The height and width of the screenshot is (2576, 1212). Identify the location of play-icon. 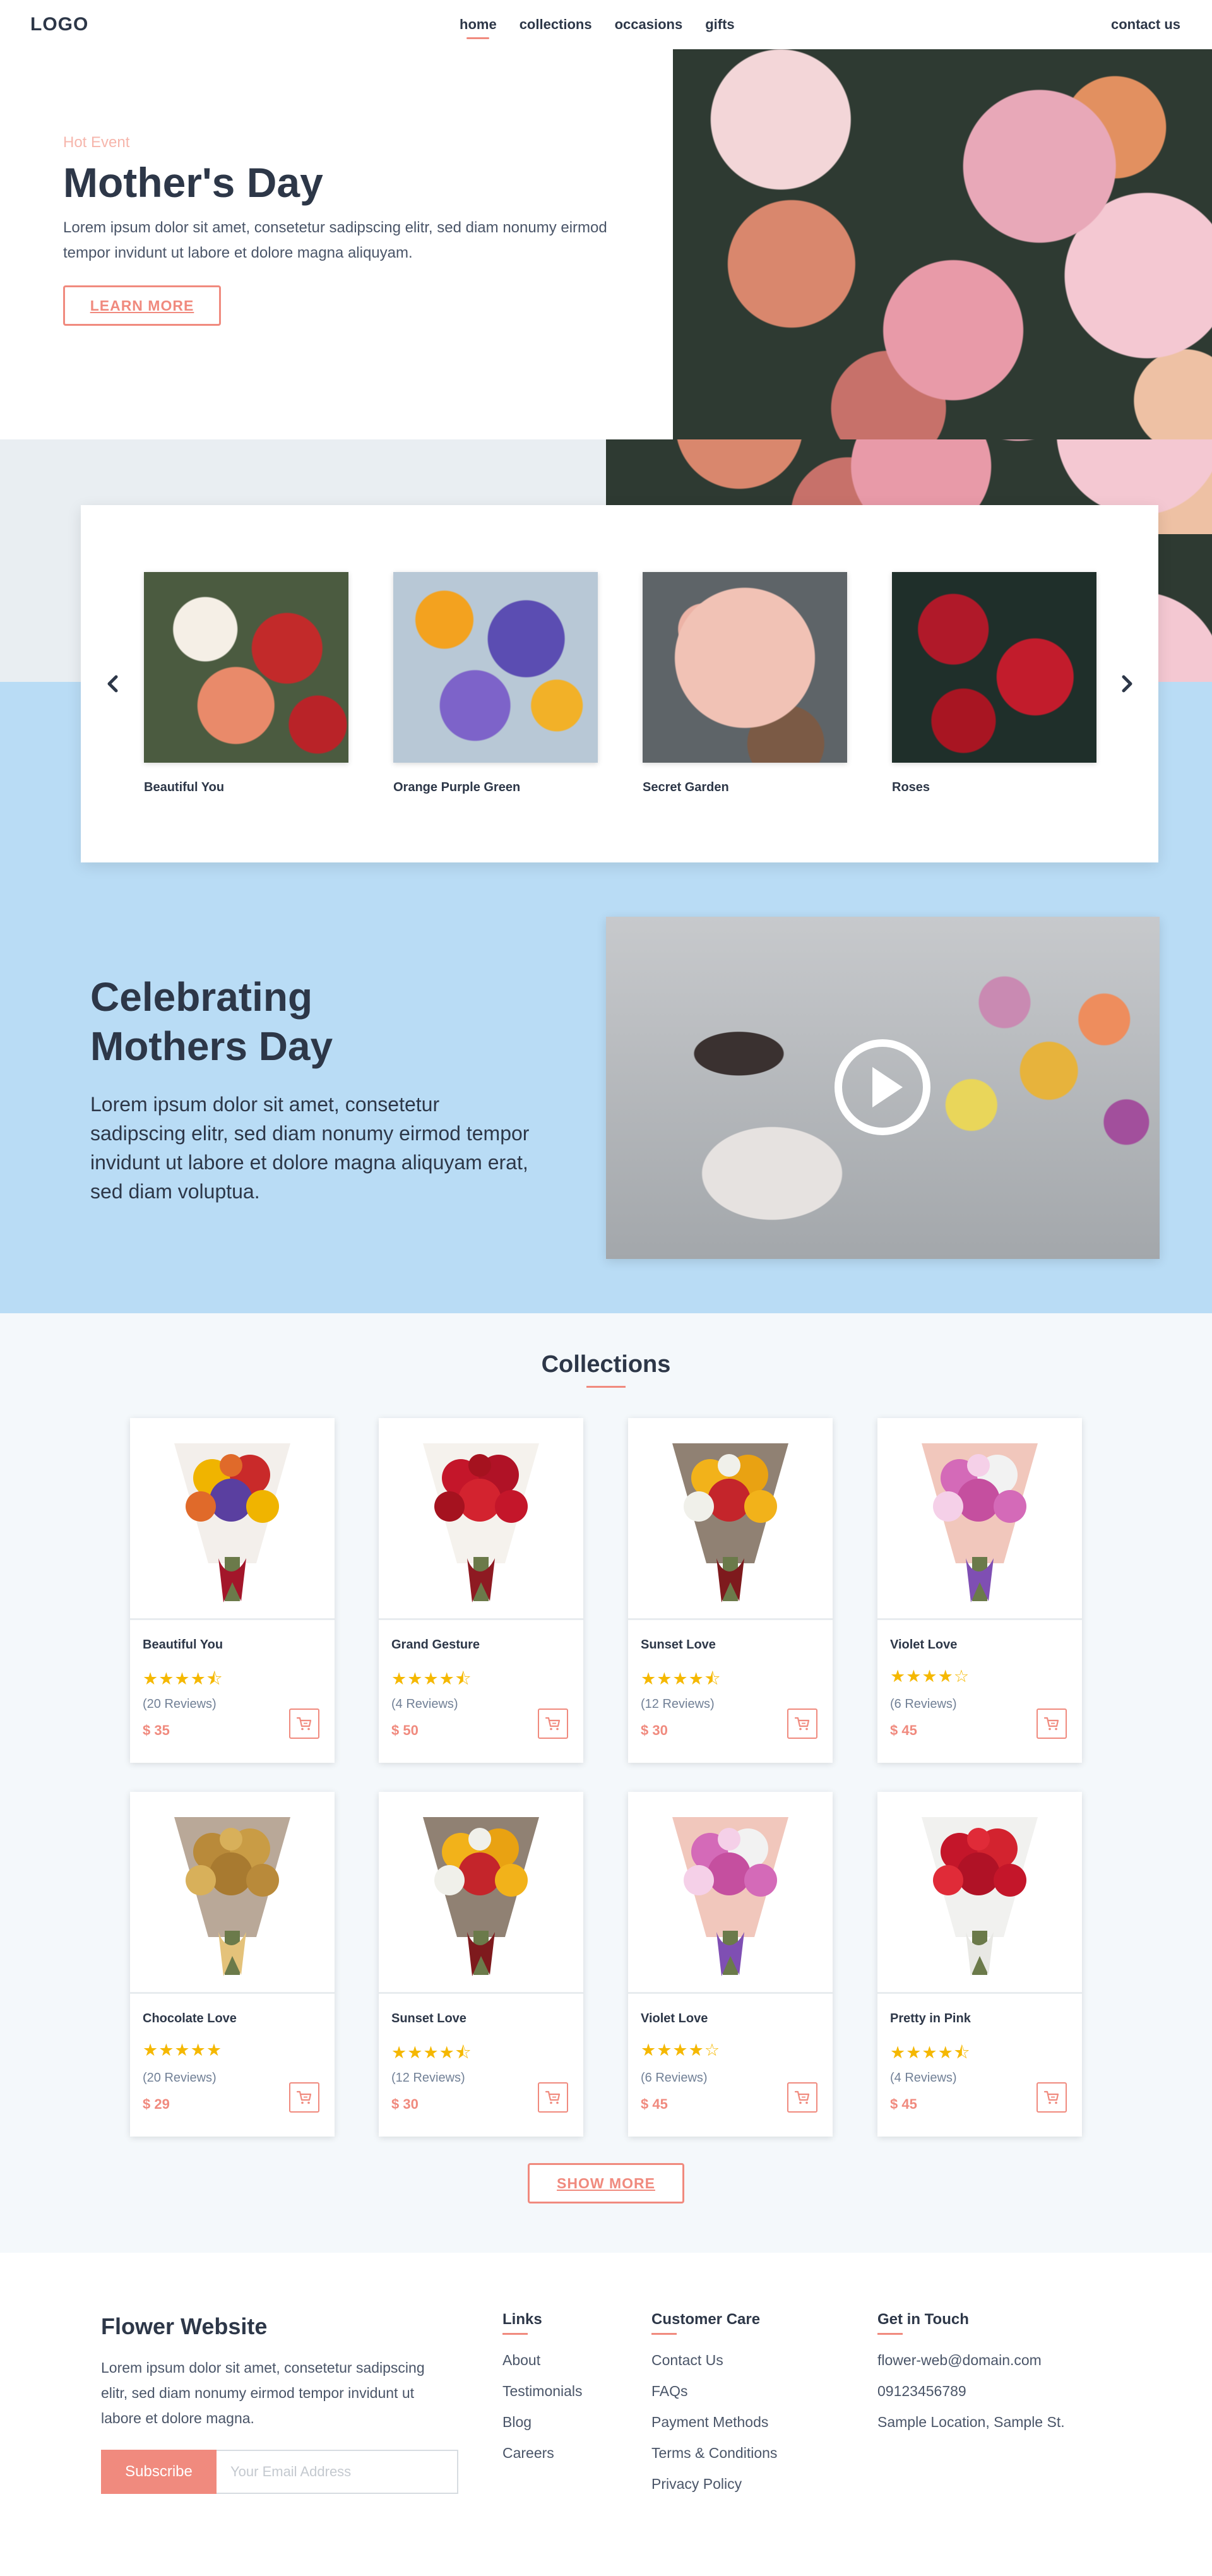
(882, 1087).